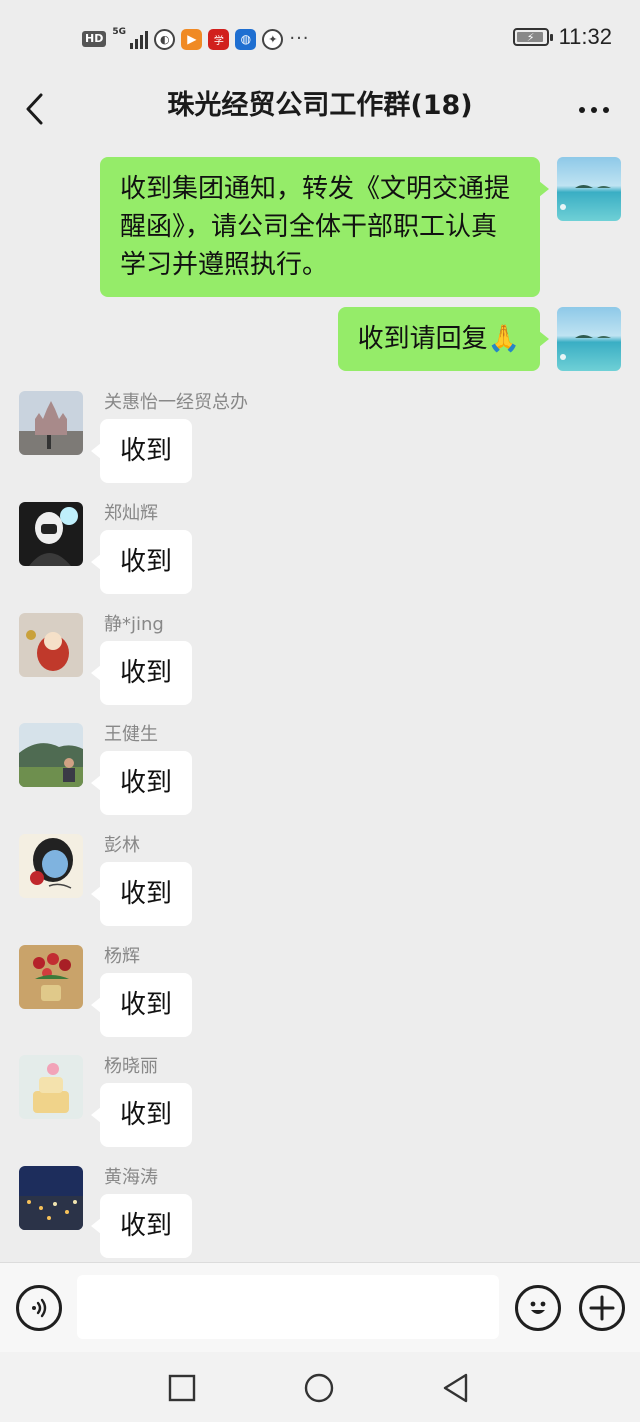 The height and width of the screenshot is (1422, 640). I want to click on cake-avatar, so click(51, 1087).